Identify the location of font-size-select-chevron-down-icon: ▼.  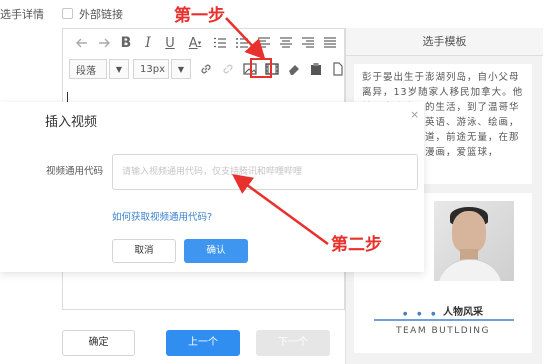
(181, 69).